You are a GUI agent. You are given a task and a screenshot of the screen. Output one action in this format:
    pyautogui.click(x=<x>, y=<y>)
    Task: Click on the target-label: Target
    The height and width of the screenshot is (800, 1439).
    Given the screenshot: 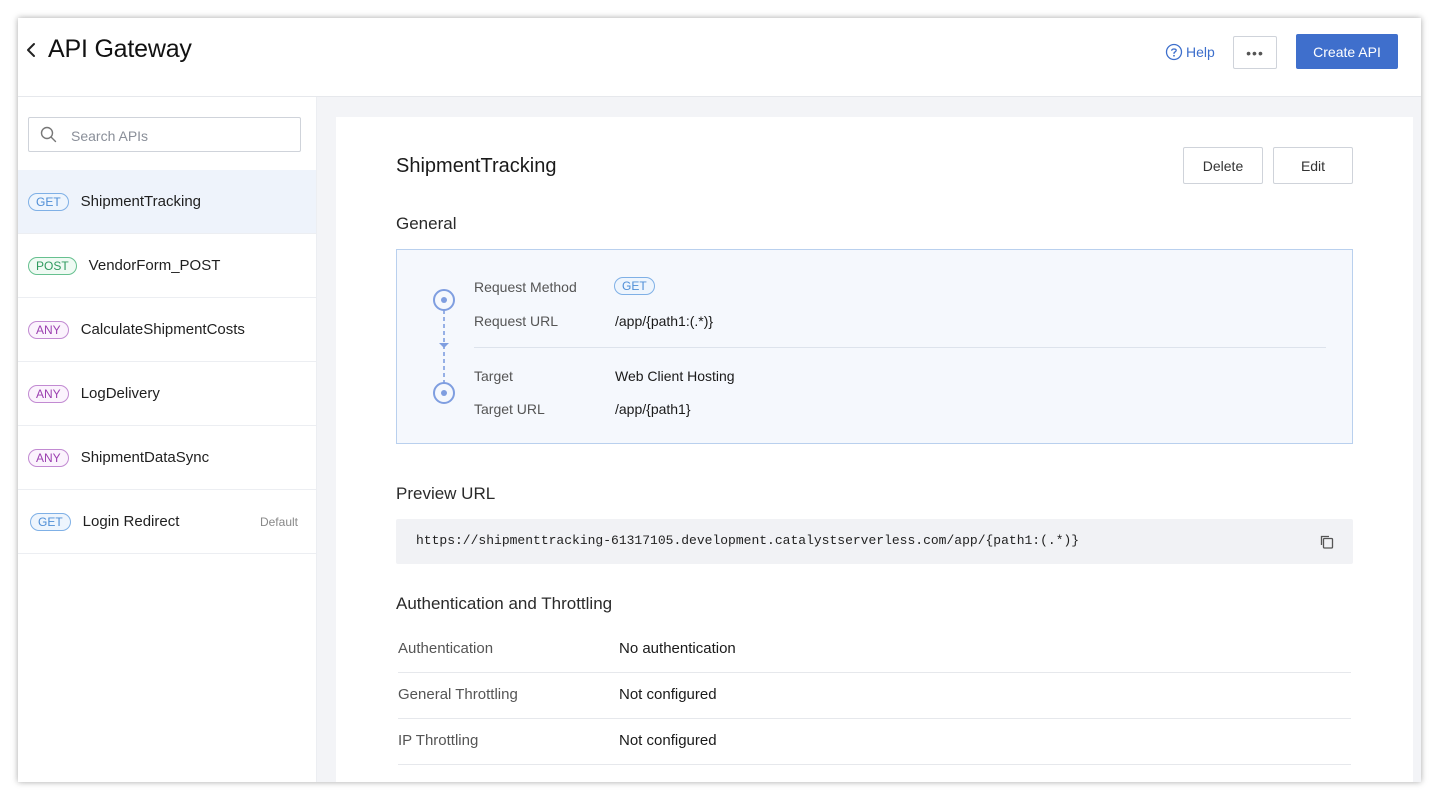 What is the action you would take?
    pyautogui.click(x=493, y=376)
    